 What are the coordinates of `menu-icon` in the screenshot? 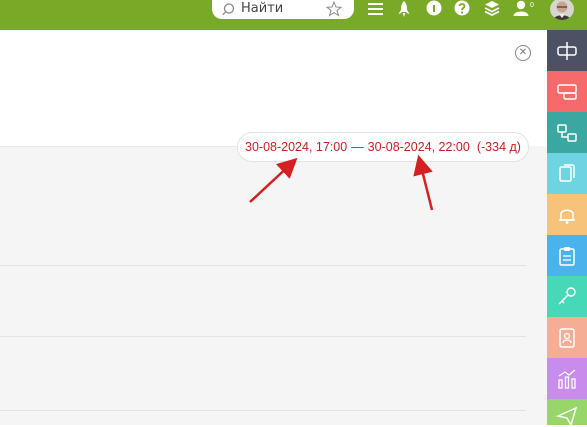 It's located at (376, 10).